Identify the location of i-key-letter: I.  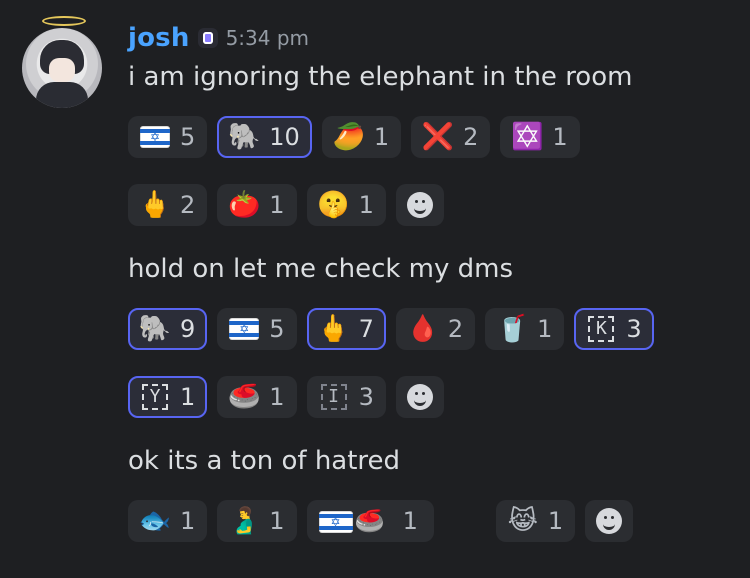
(333, 397).